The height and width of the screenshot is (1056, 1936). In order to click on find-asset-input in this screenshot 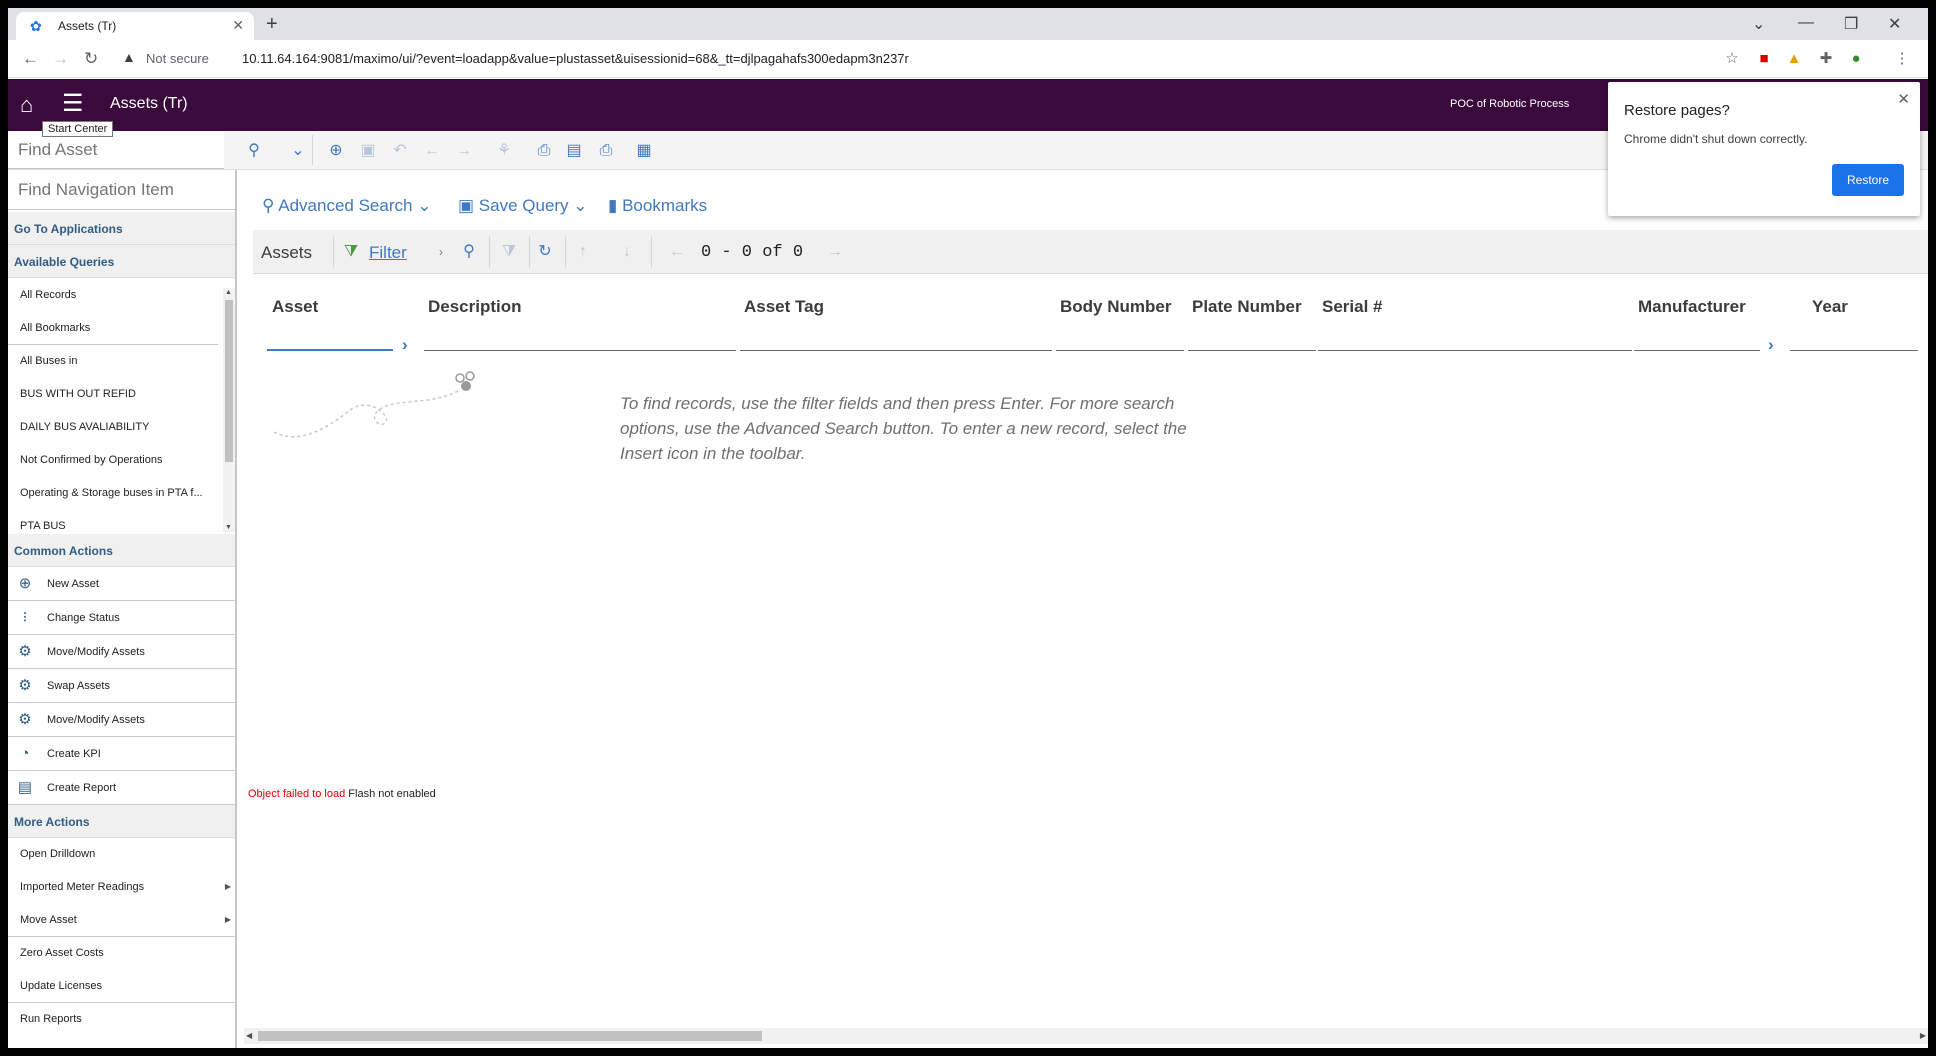, I will do `click(116, 150)`.